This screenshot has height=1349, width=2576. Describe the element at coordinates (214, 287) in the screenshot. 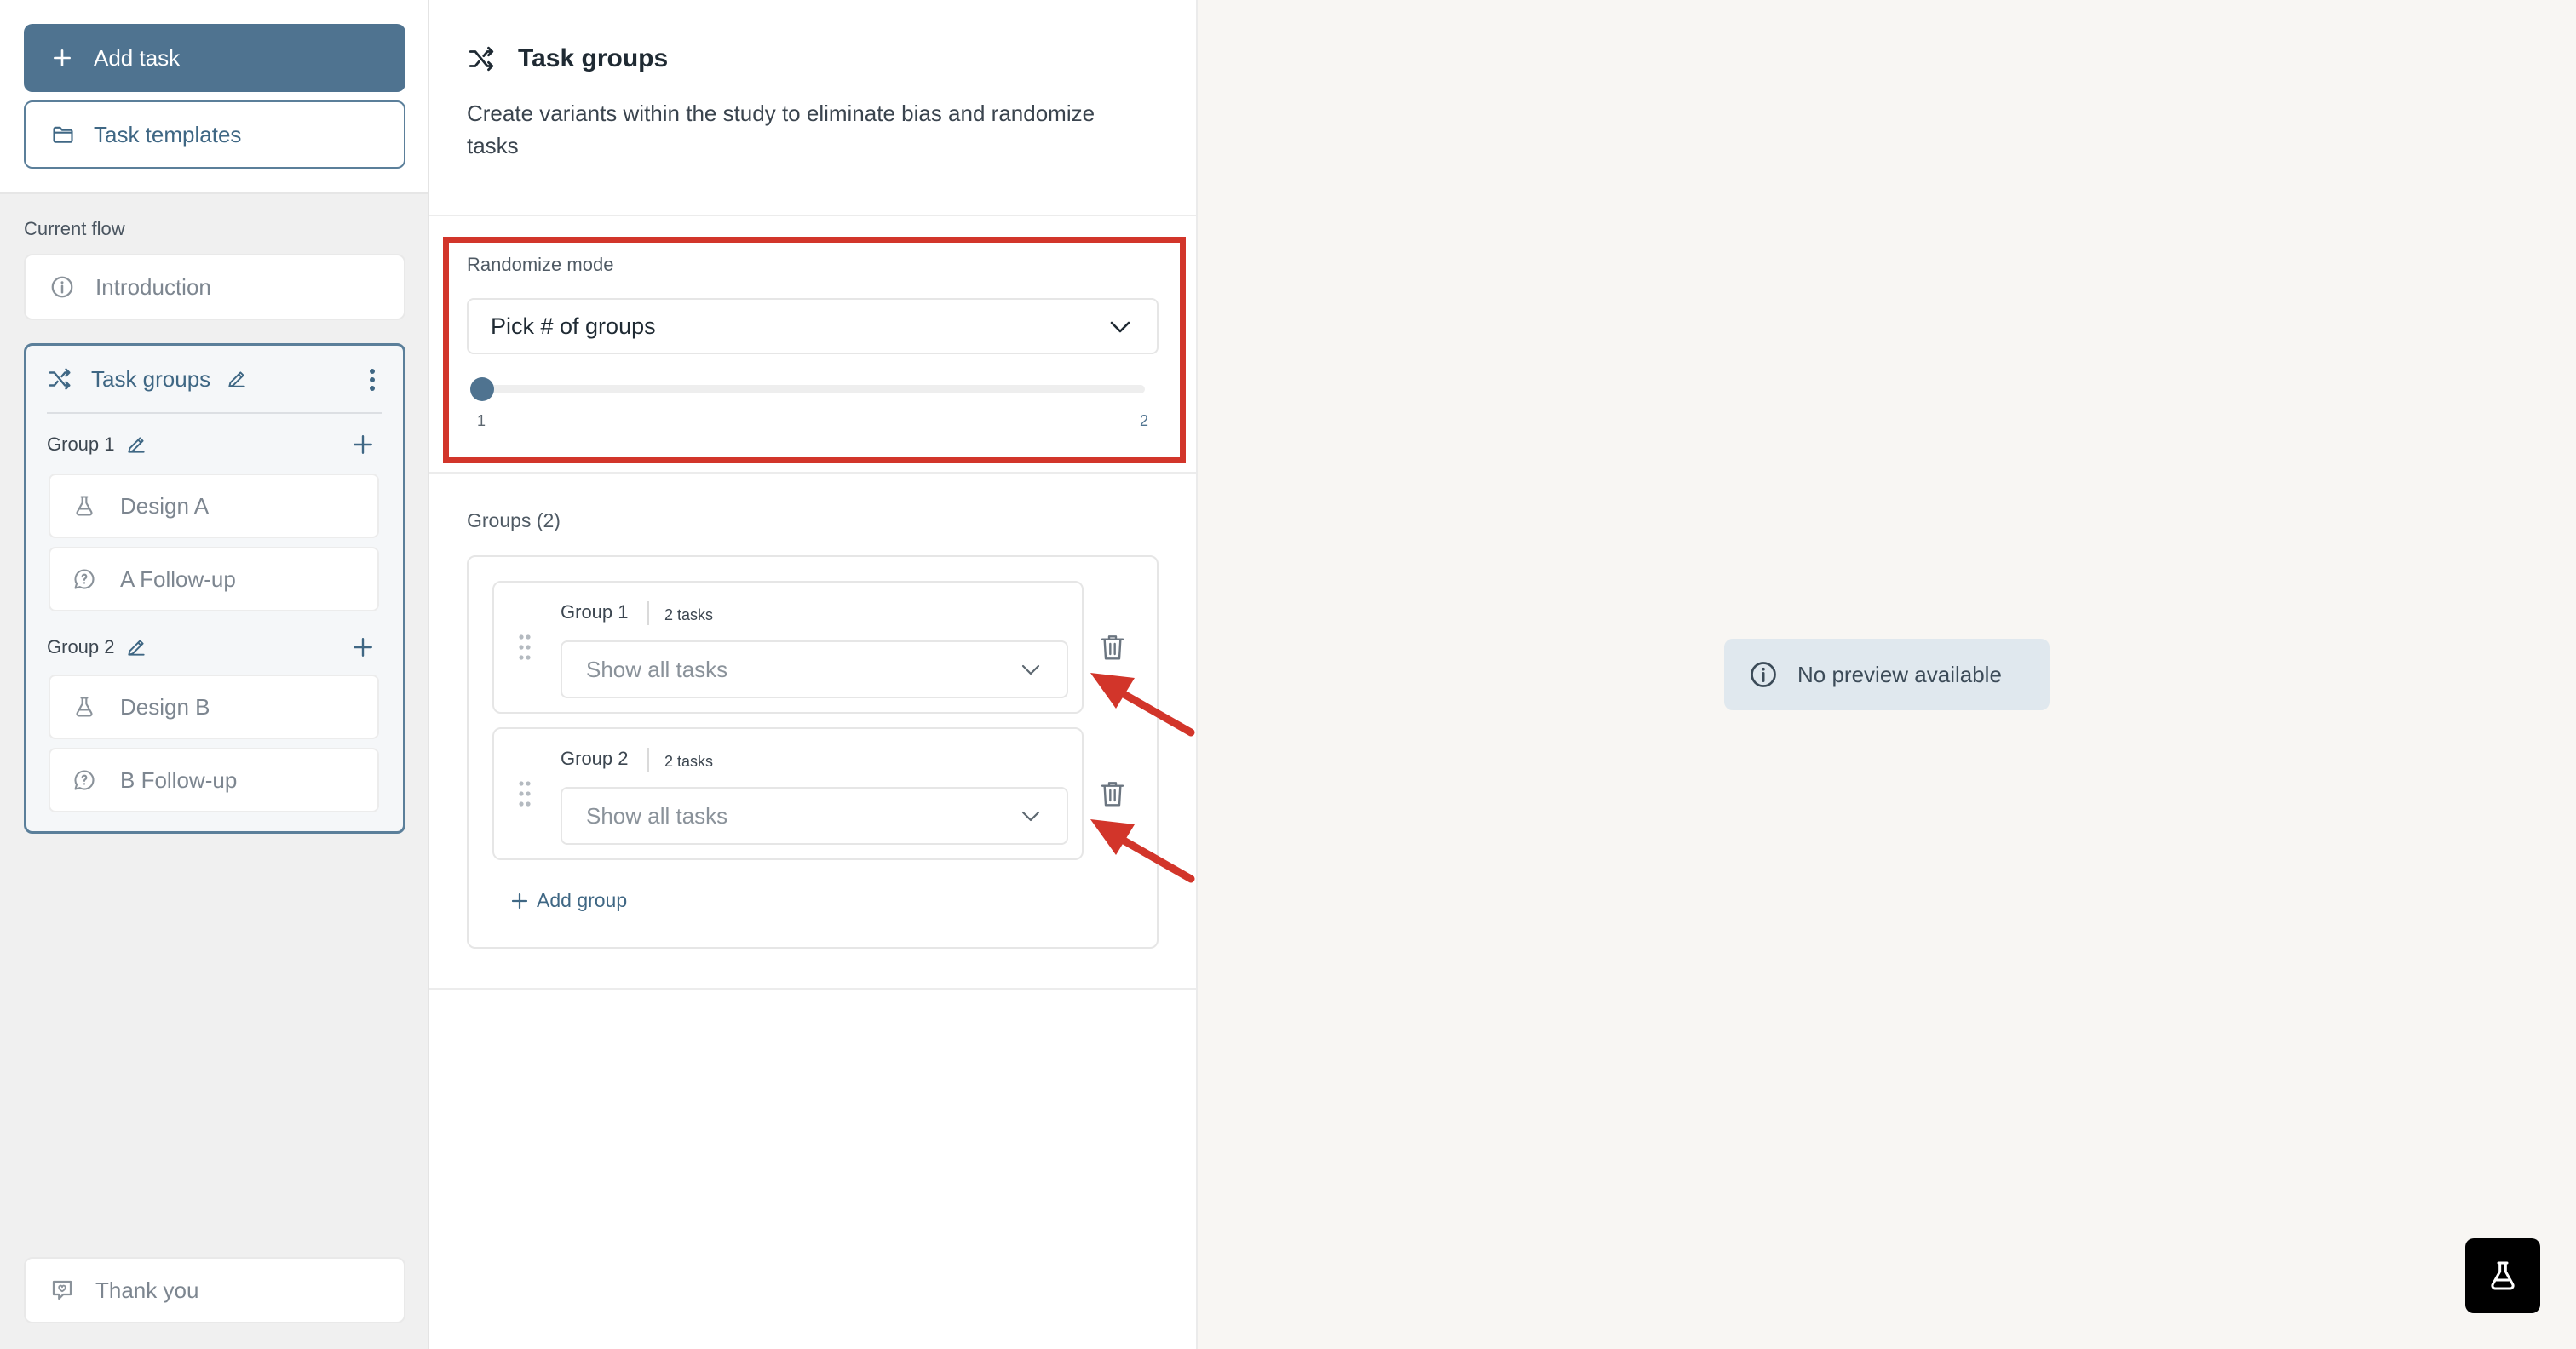

I see `flow-item-introduction: Introduction` at that location.